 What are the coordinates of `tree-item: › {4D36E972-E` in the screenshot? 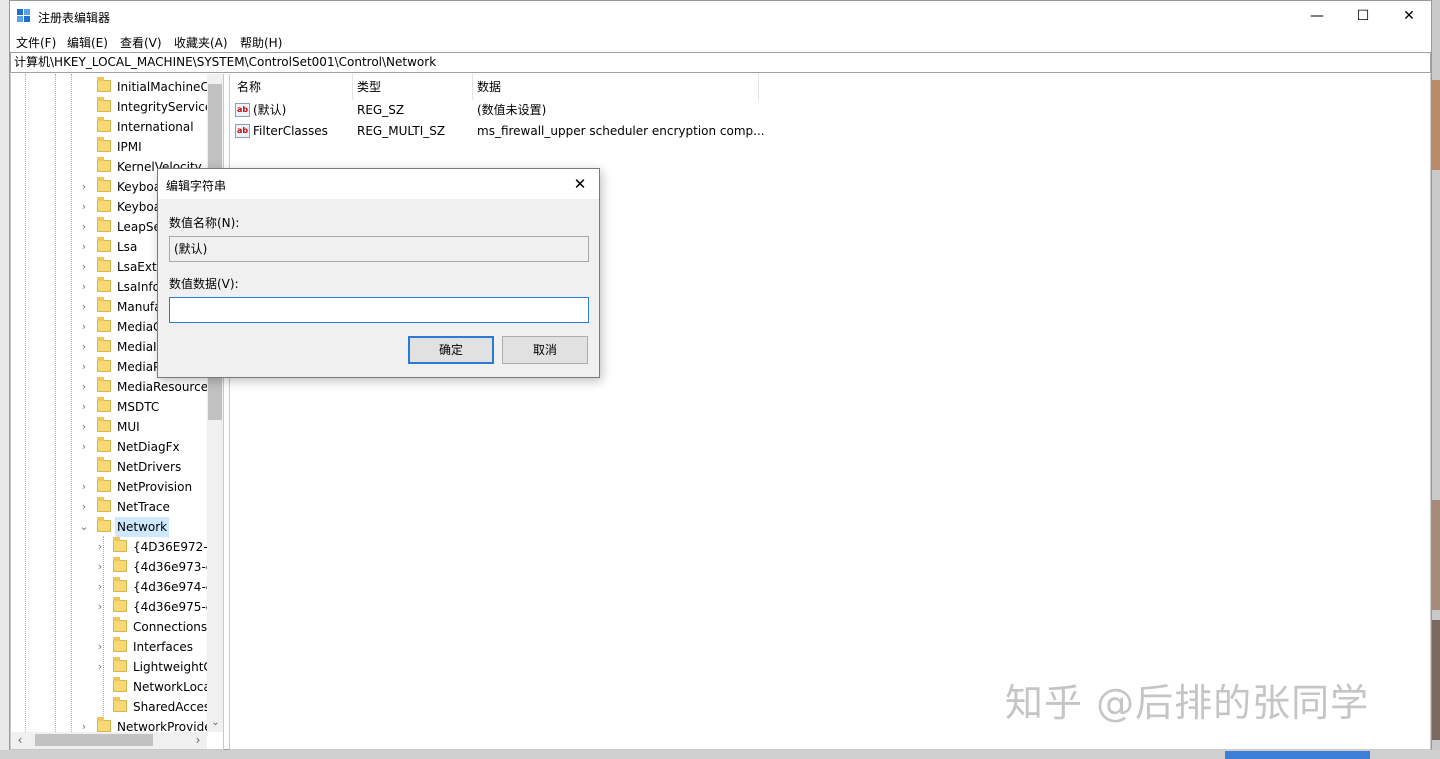 It's located at (113, 547).